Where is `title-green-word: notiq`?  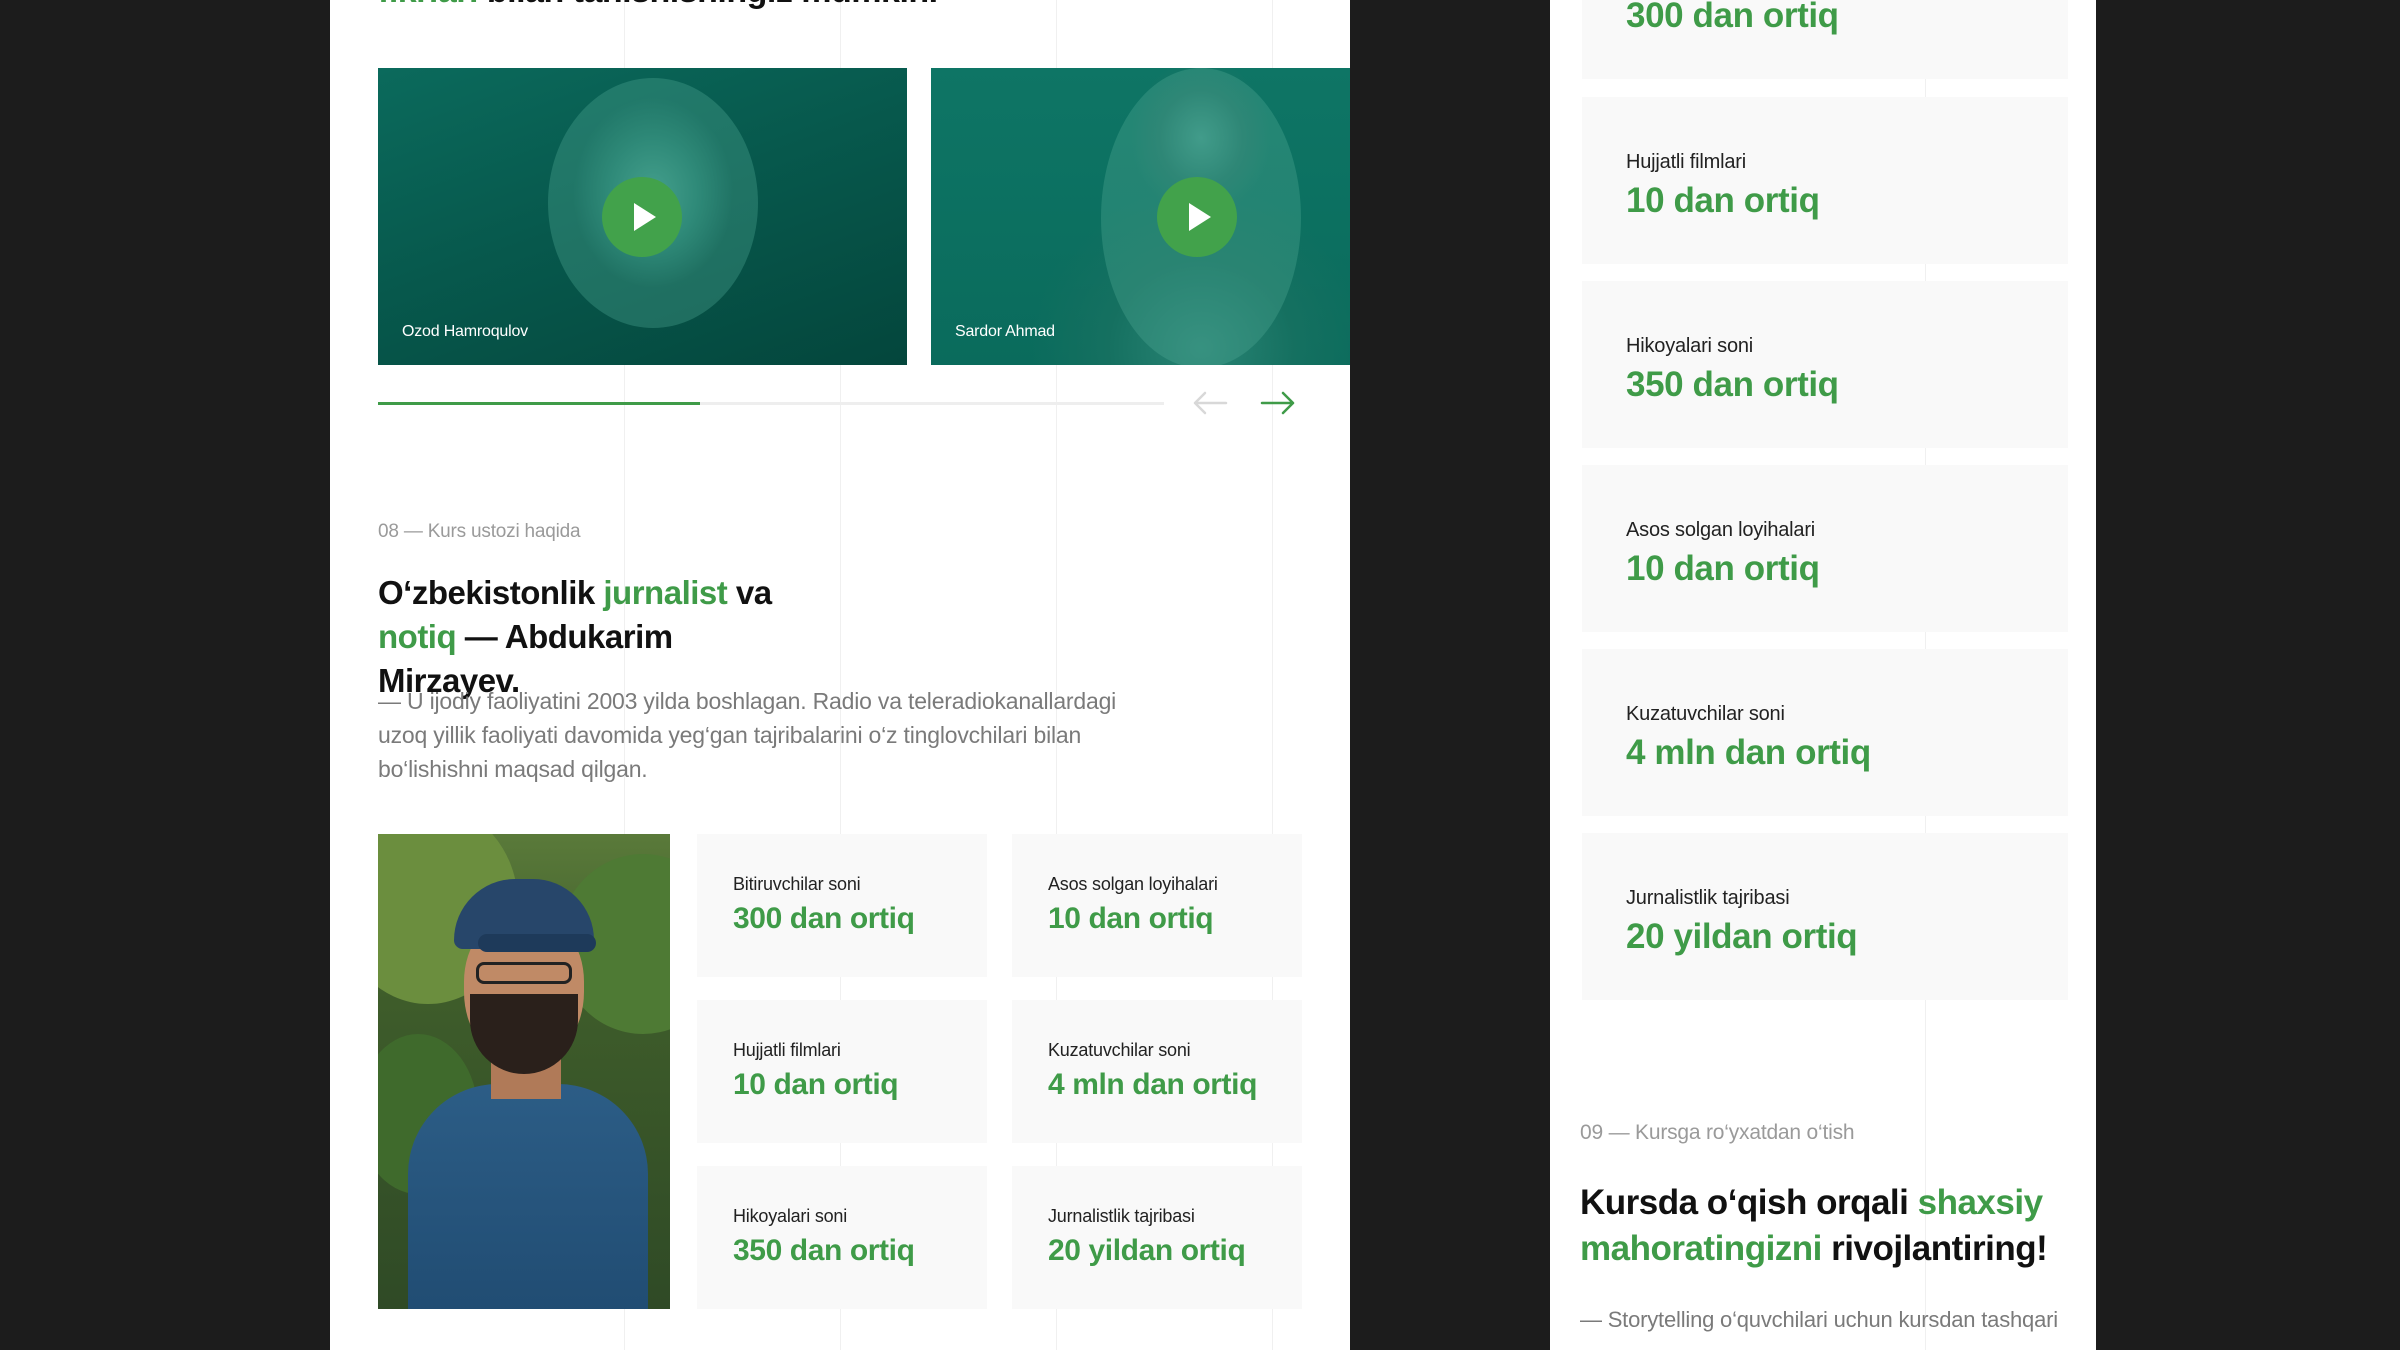
title-green-word: notiq is located at coordinates (417, 636).